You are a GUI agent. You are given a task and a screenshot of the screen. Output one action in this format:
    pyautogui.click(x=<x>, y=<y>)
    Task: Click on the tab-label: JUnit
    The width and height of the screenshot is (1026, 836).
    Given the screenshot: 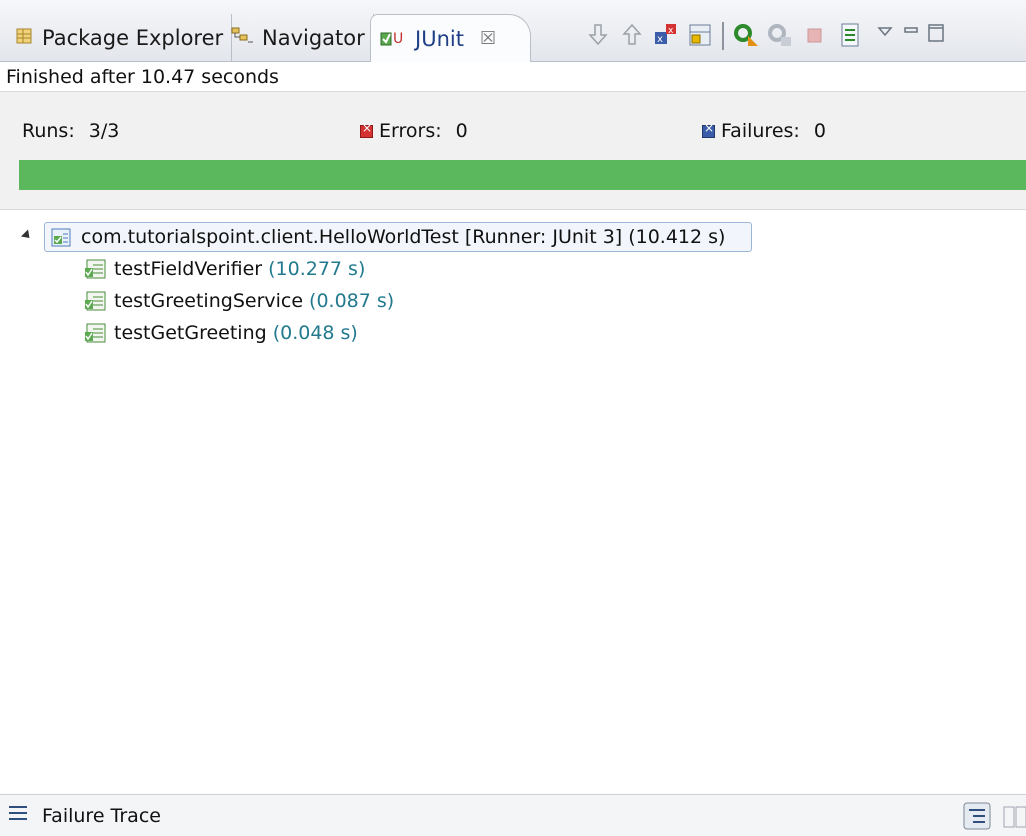 What is the action you would take?
    pyautogui.click(x=439, y=38)
    